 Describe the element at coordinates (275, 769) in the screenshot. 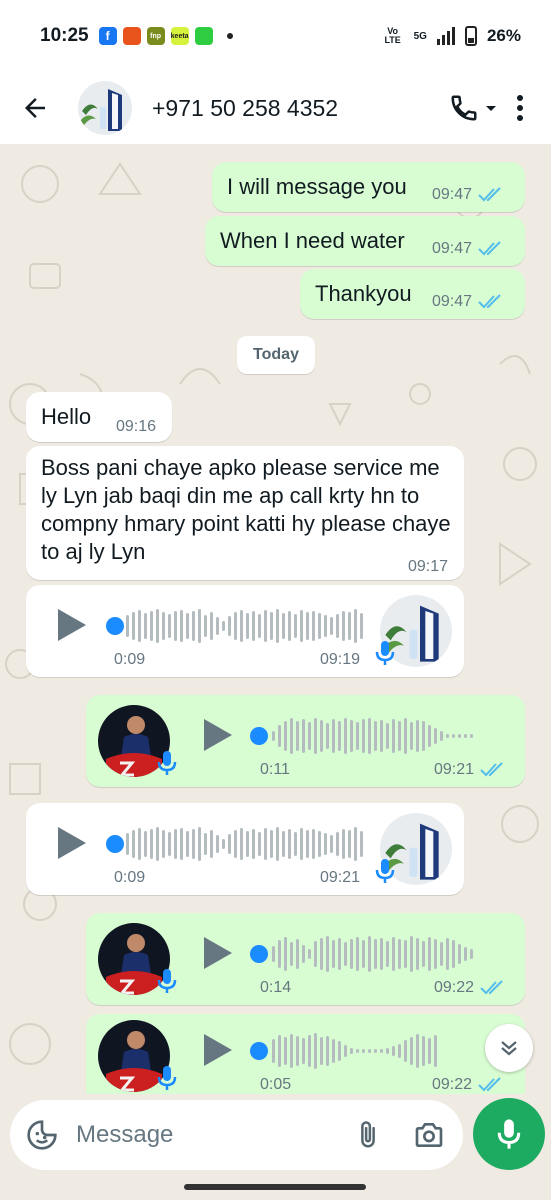

I see `voice-duration: 0:11` at that location.